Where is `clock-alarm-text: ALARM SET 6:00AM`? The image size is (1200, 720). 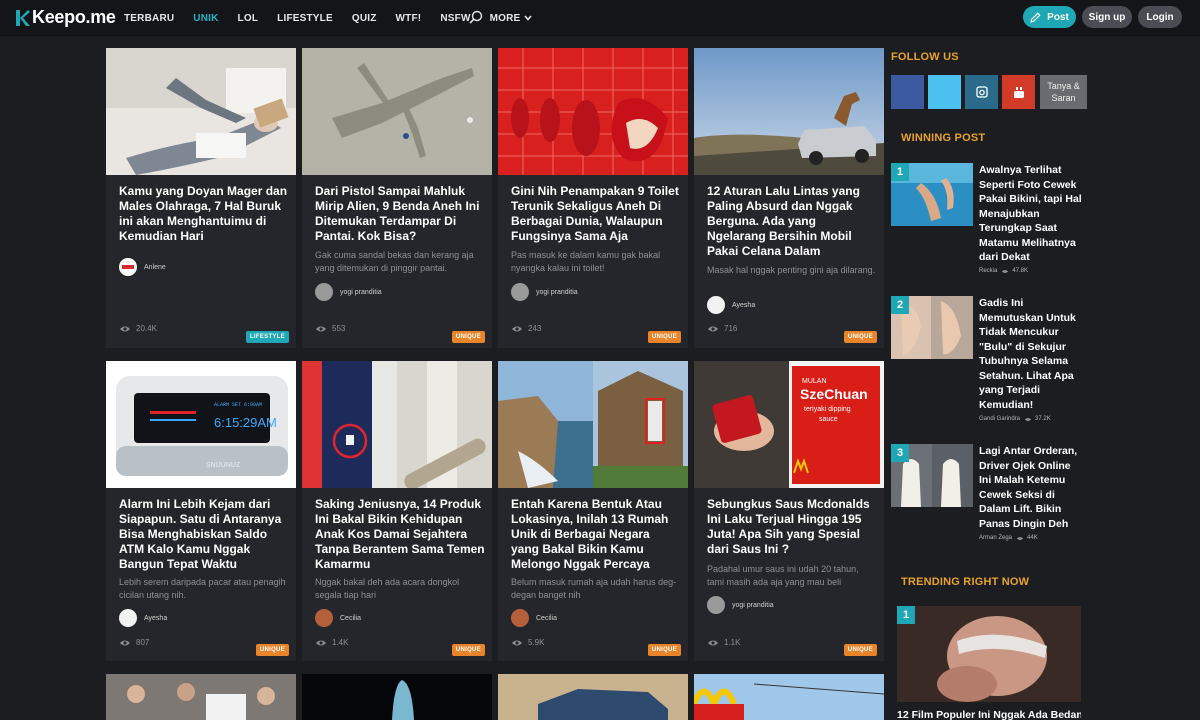
clock-alarm-text: ALARM SET 6:00AM is located at coordinates (238, 405).